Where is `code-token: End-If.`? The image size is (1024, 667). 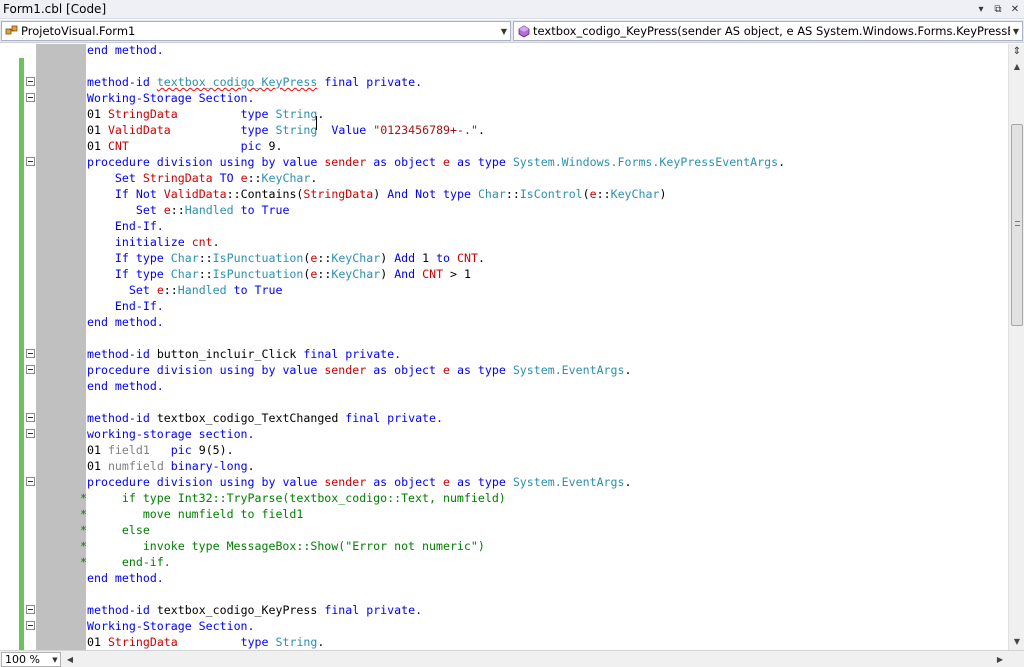 code-token: End-If. is located at coordinates (139, 306).